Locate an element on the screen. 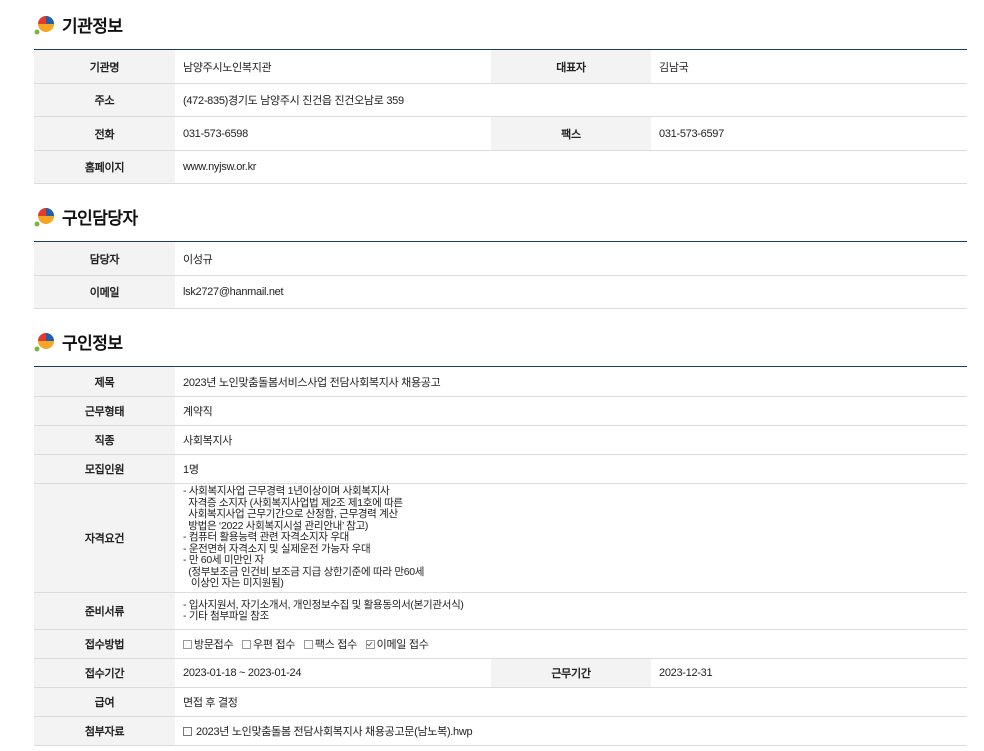 The height and width of the screenshot is (751, 984). value-subject: 2023년 노인맞춤돌봄서비스사업 전담사회복지사 채용공고 is located at coordinates (571, 381).